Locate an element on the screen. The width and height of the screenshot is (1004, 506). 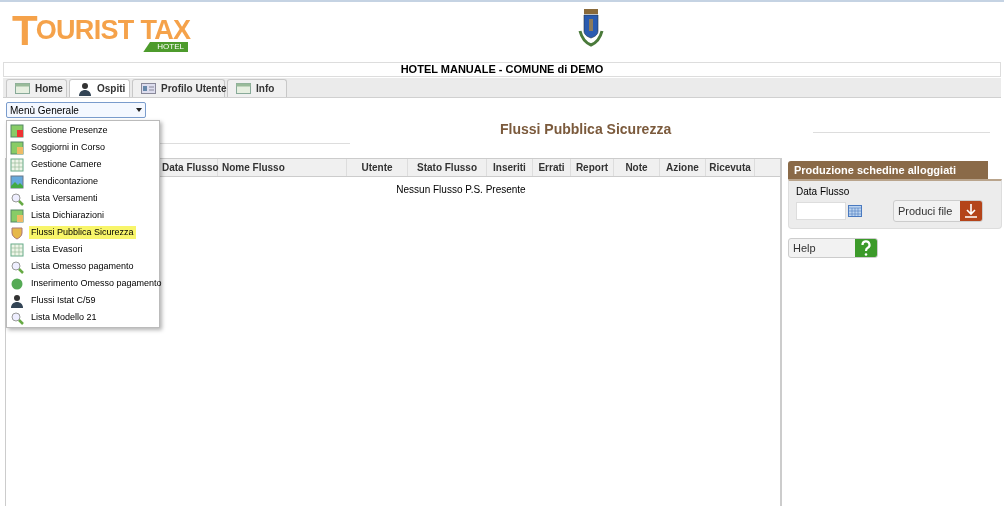
menu-item: Rendicontazione is located at coordinates (65, 181).